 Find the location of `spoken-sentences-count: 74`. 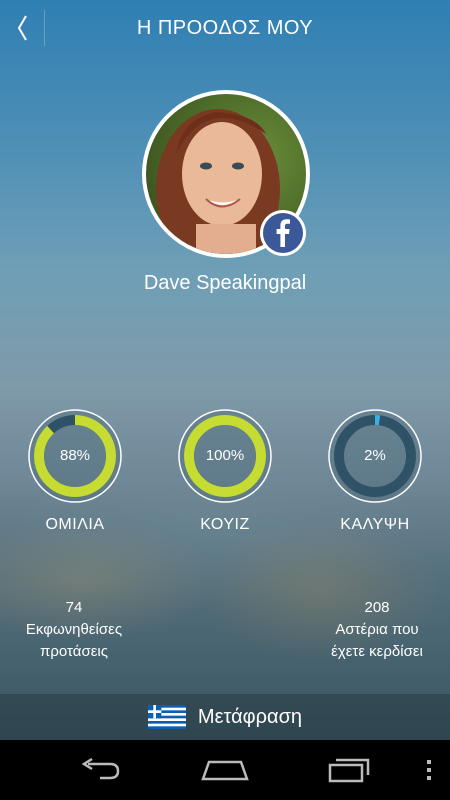

spoken-sentences-count: 74 is located at coordinates (74, 607).